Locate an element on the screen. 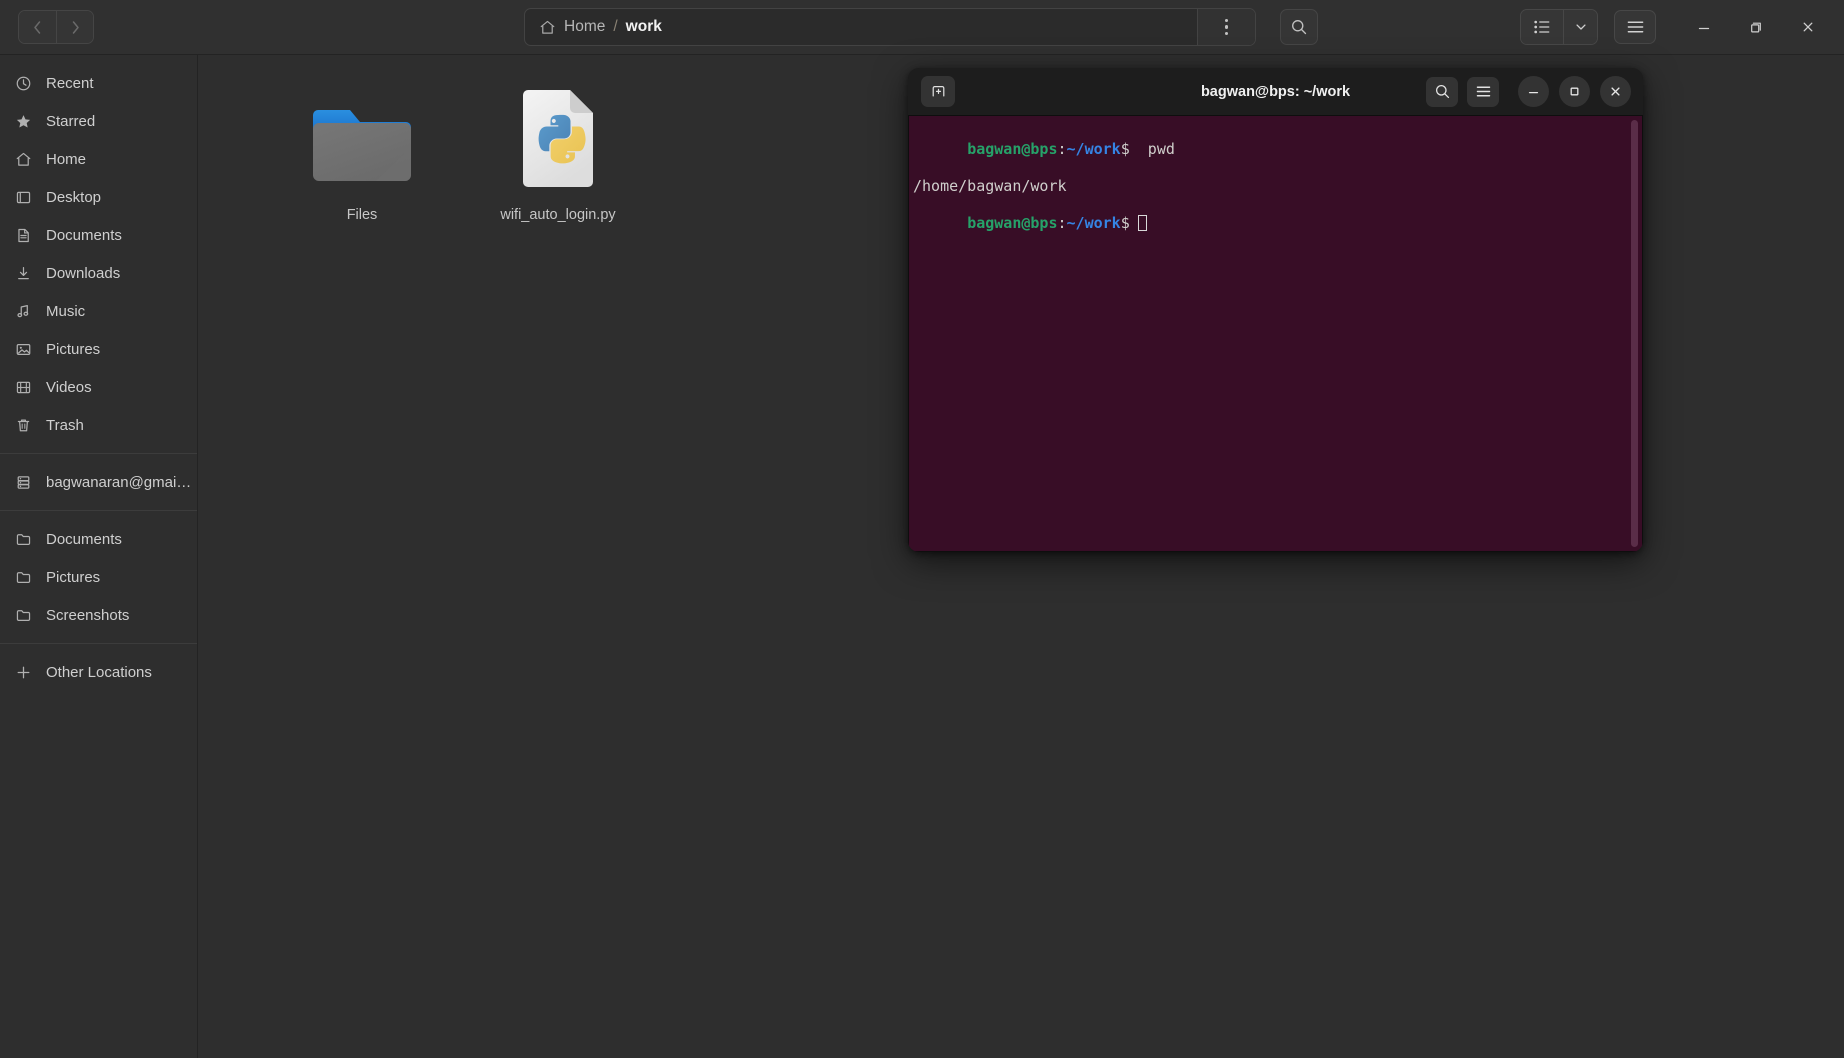 This screenshot has height=1058, width=1844. terminal-command: pwd is located at coordinates (1152, 149).